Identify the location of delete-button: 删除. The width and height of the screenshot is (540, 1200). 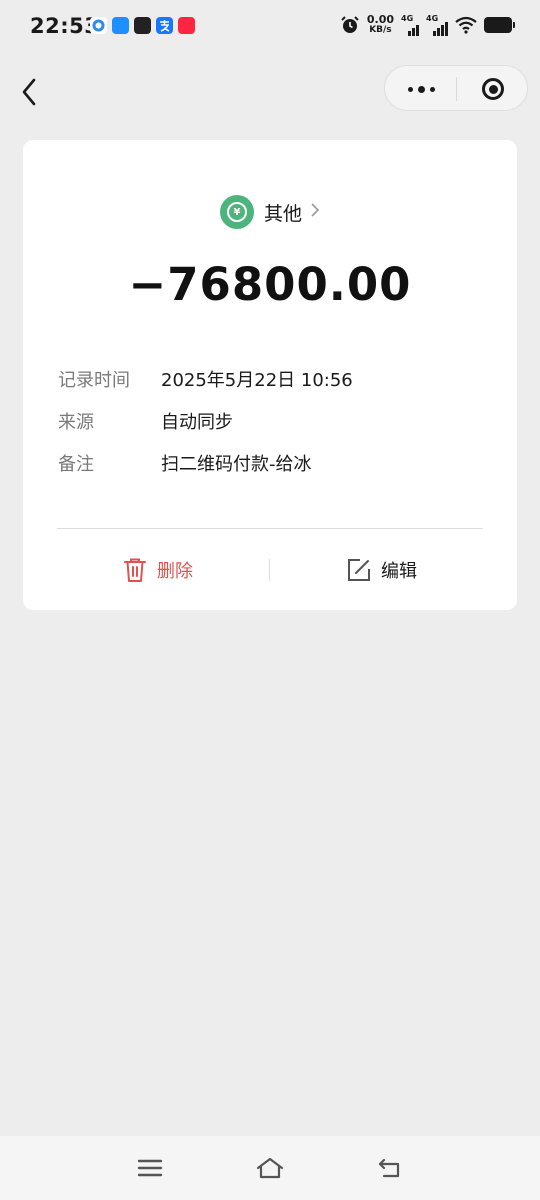
(158, 570).